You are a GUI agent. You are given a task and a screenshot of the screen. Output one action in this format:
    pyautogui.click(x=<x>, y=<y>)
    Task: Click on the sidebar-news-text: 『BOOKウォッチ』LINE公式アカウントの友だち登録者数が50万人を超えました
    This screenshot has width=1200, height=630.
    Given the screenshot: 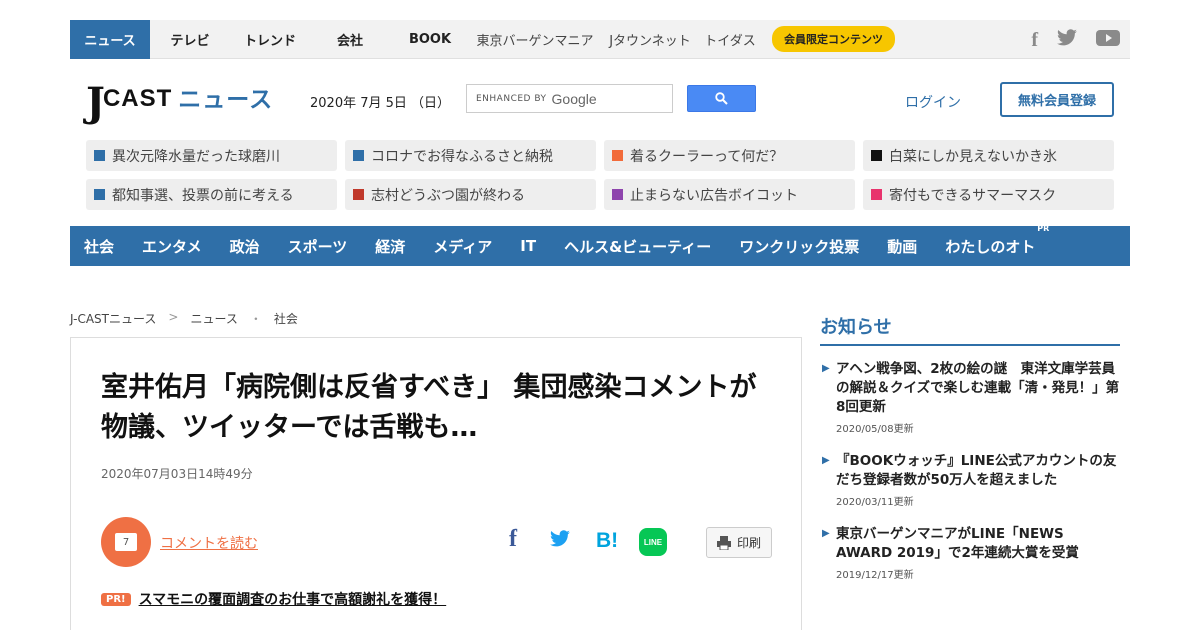 What is the action you would take?
    pyautogui.click(x=976, y=470)
    